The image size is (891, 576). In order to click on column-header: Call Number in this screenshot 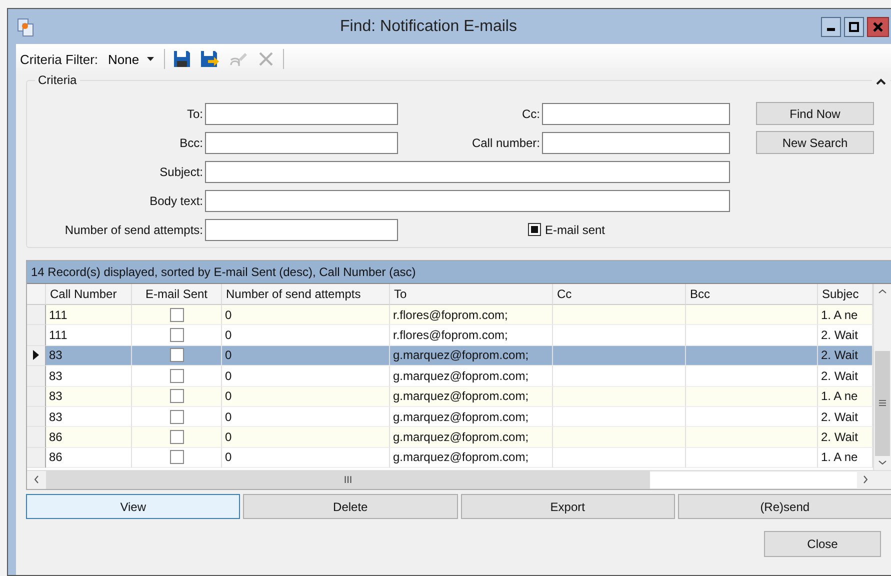, I will do `click(89, 294)`.